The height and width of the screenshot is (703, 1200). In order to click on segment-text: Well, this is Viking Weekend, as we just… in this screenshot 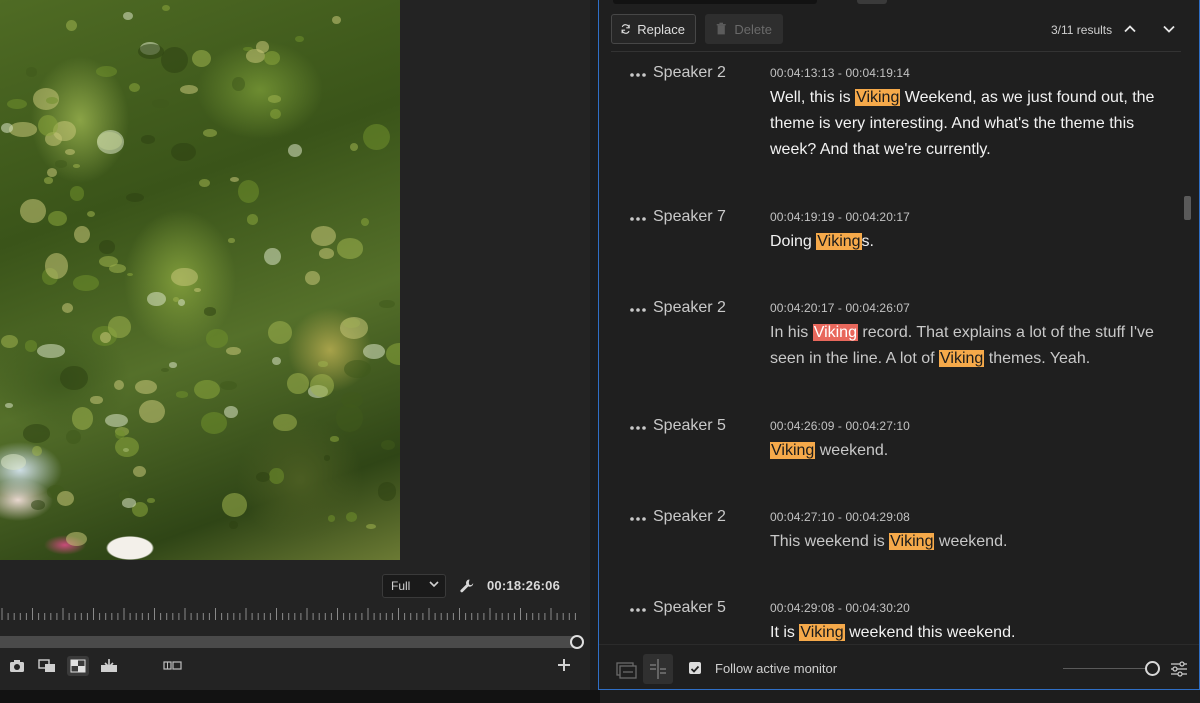, I will do `click(966, 124)`.